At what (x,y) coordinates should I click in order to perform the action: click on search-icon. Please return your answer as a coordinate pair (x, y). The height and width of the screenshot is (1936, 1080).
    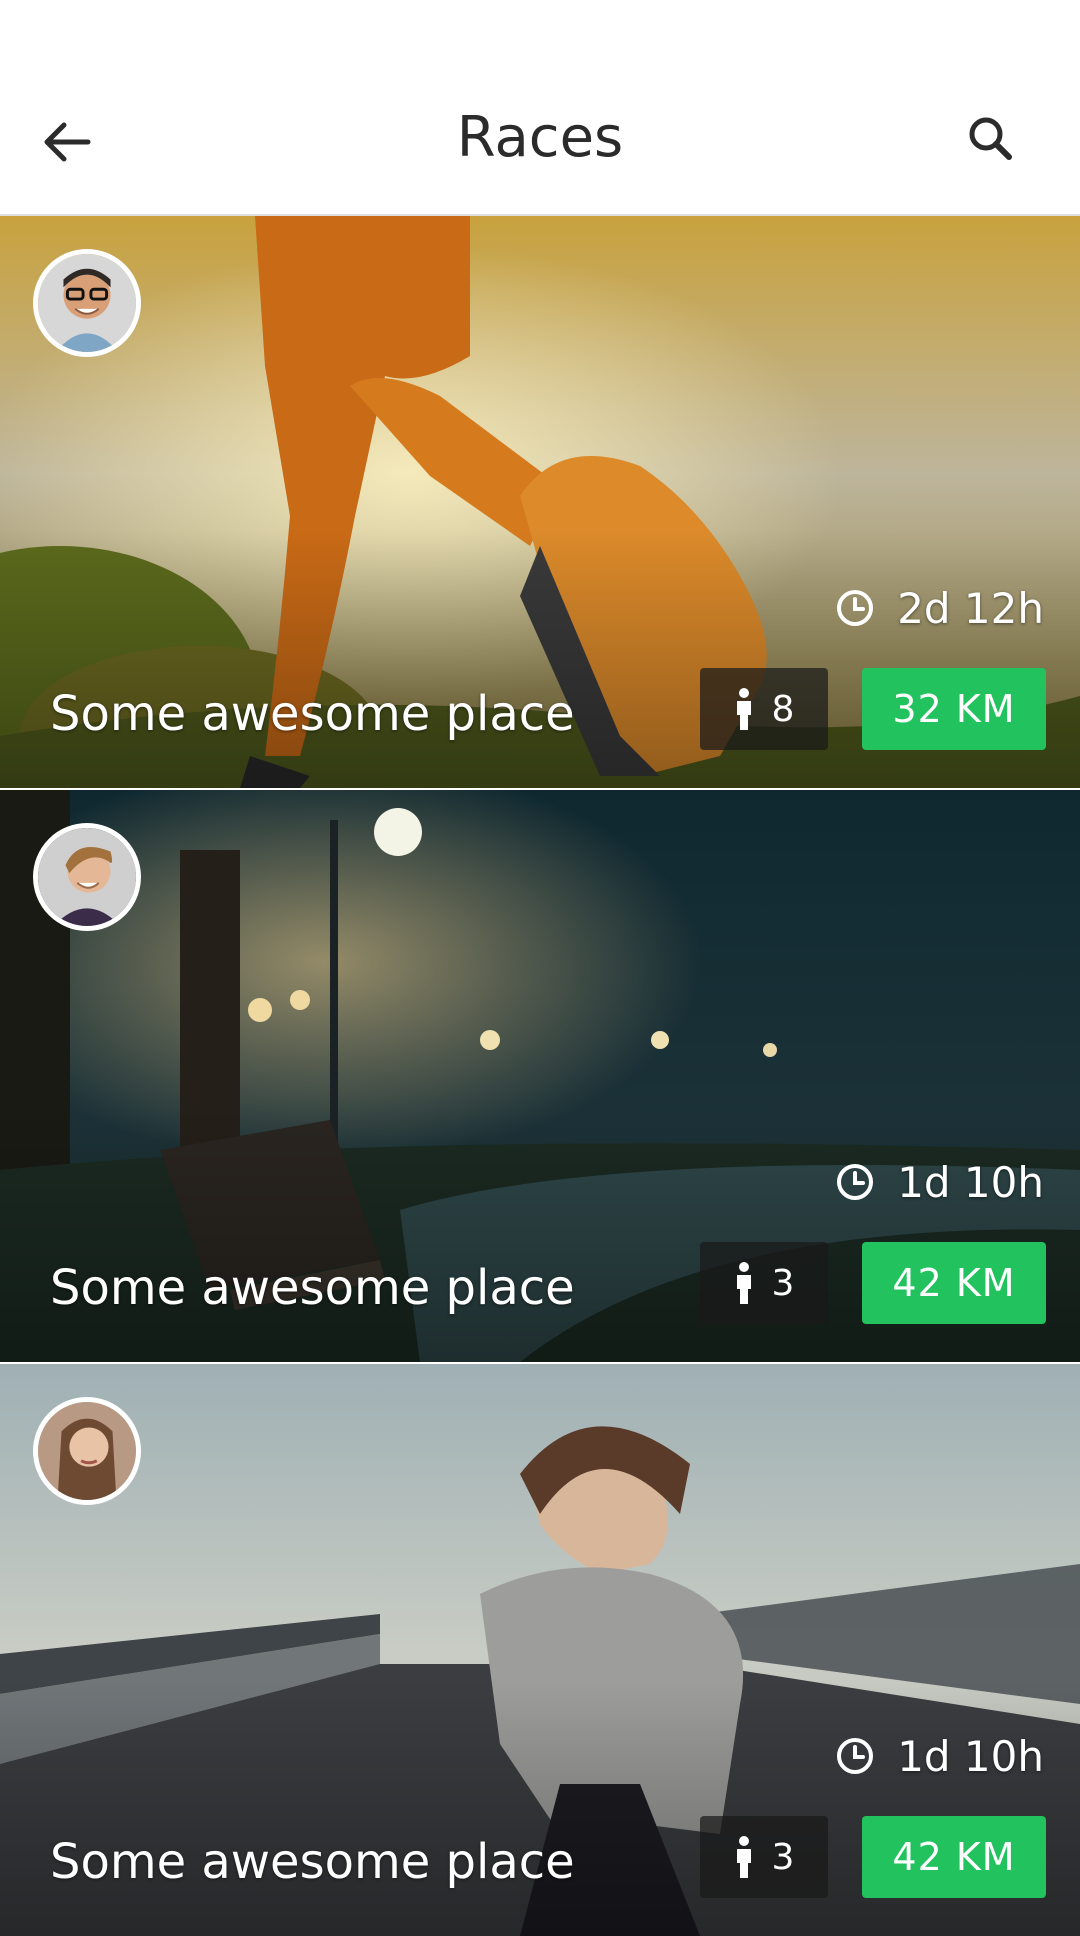
    Looking at the image, I should click on (992, 140).